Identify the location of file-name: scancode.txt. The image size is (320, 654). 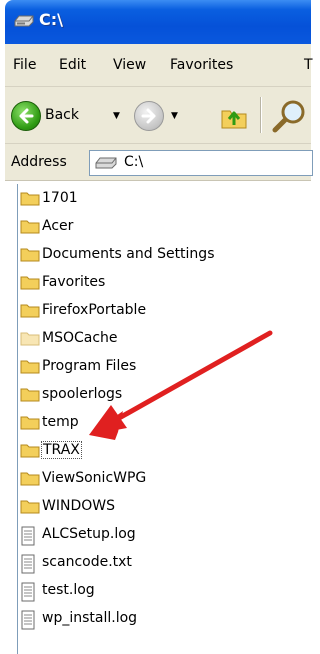
(87, 562).